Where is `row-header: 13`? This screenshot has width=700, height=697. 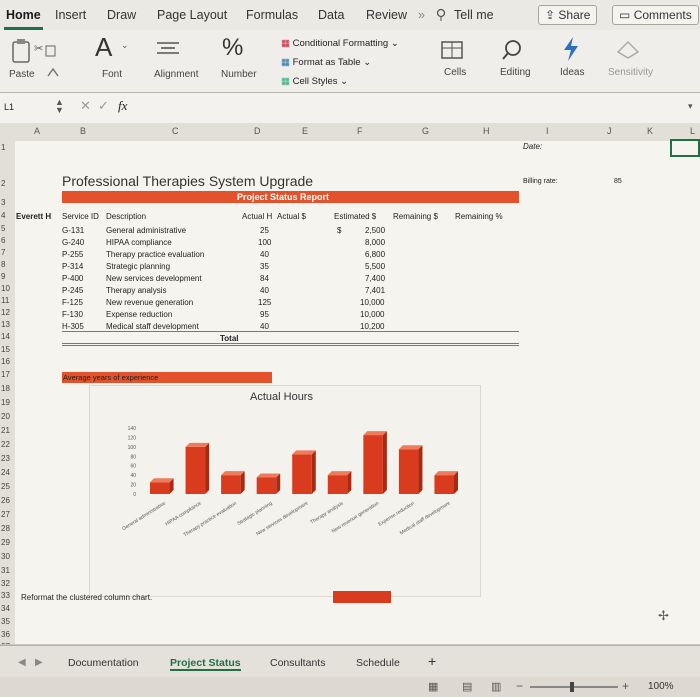 row-header: 13 is located at coordinates (5, 324).